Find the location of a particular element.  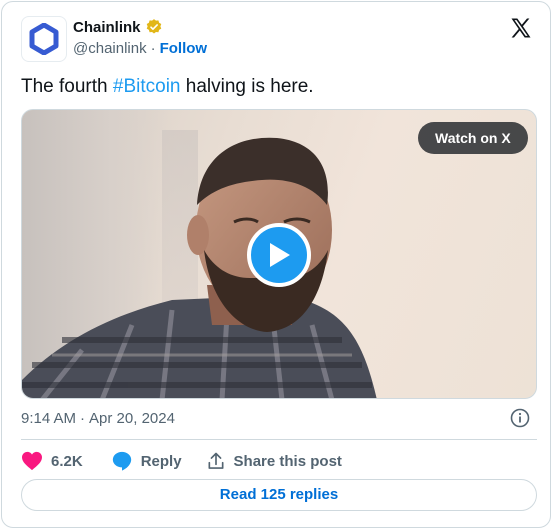

share-button: Share this post is located at coordinates (274, 461).